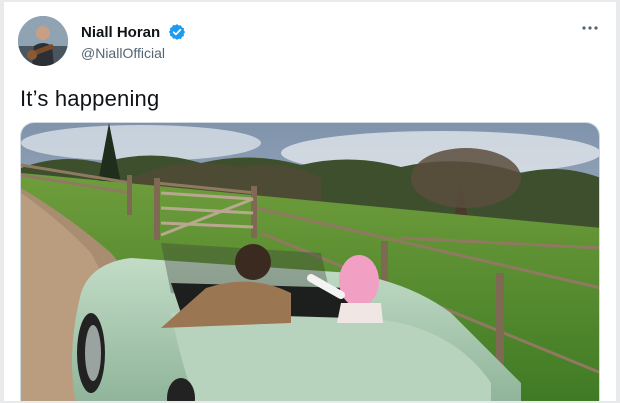 Image resolution: width=620 pixels, height=403 pixels. Describe the element at coordinates (43, 41) in the screenshot. I see `avatar` at that location.